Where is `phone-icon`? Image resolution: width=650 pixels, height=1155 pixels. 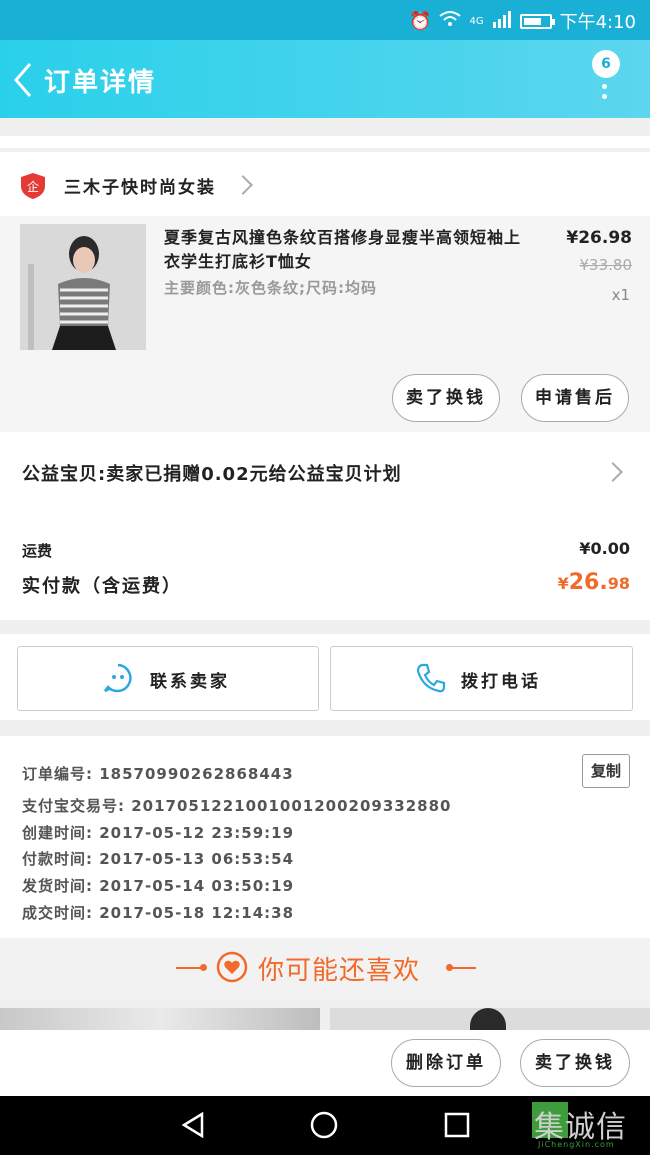
phone-icon is located at coordinates (431, 678).